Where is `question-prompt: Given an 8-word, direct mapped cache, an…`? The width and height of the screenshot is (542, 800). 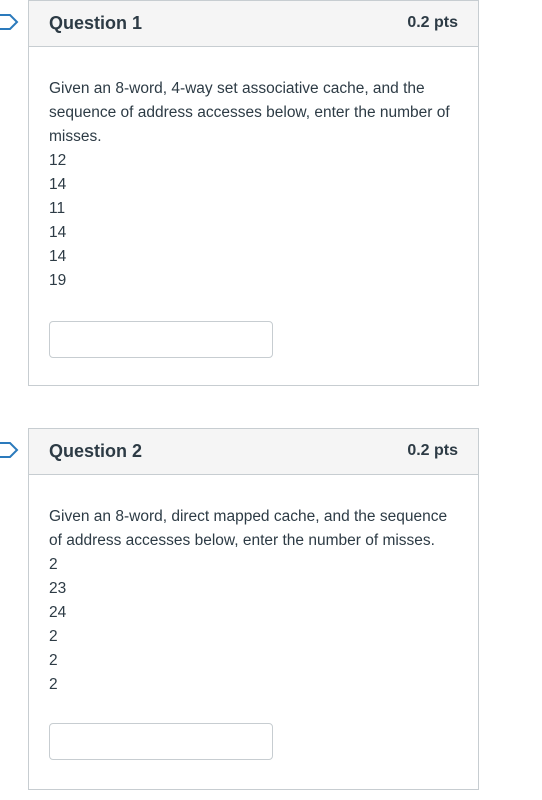
question-prompt: Given an 8-word, direct mapped cache, an… is located at coordinates (248, 528).